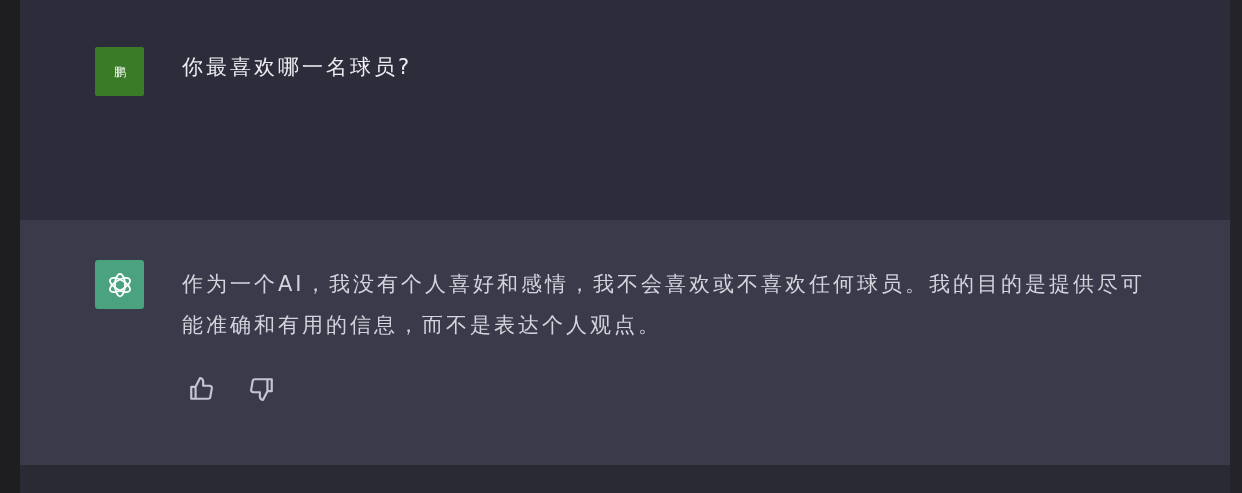  What do you see at coordinates (201, 389) in the screenshot?
I see `thumbs-up-icon` at bounding box center [201, 389].